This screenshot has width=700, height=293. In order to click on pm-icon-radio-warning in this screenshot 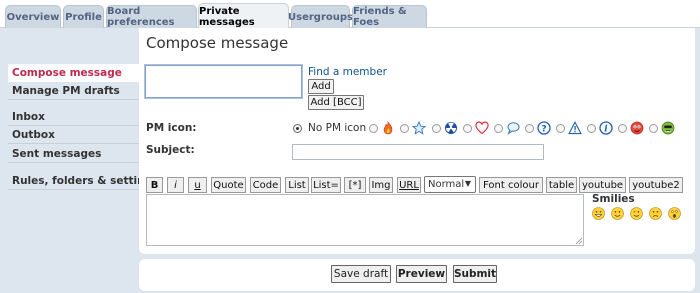, I will do `click(560, 128)`.